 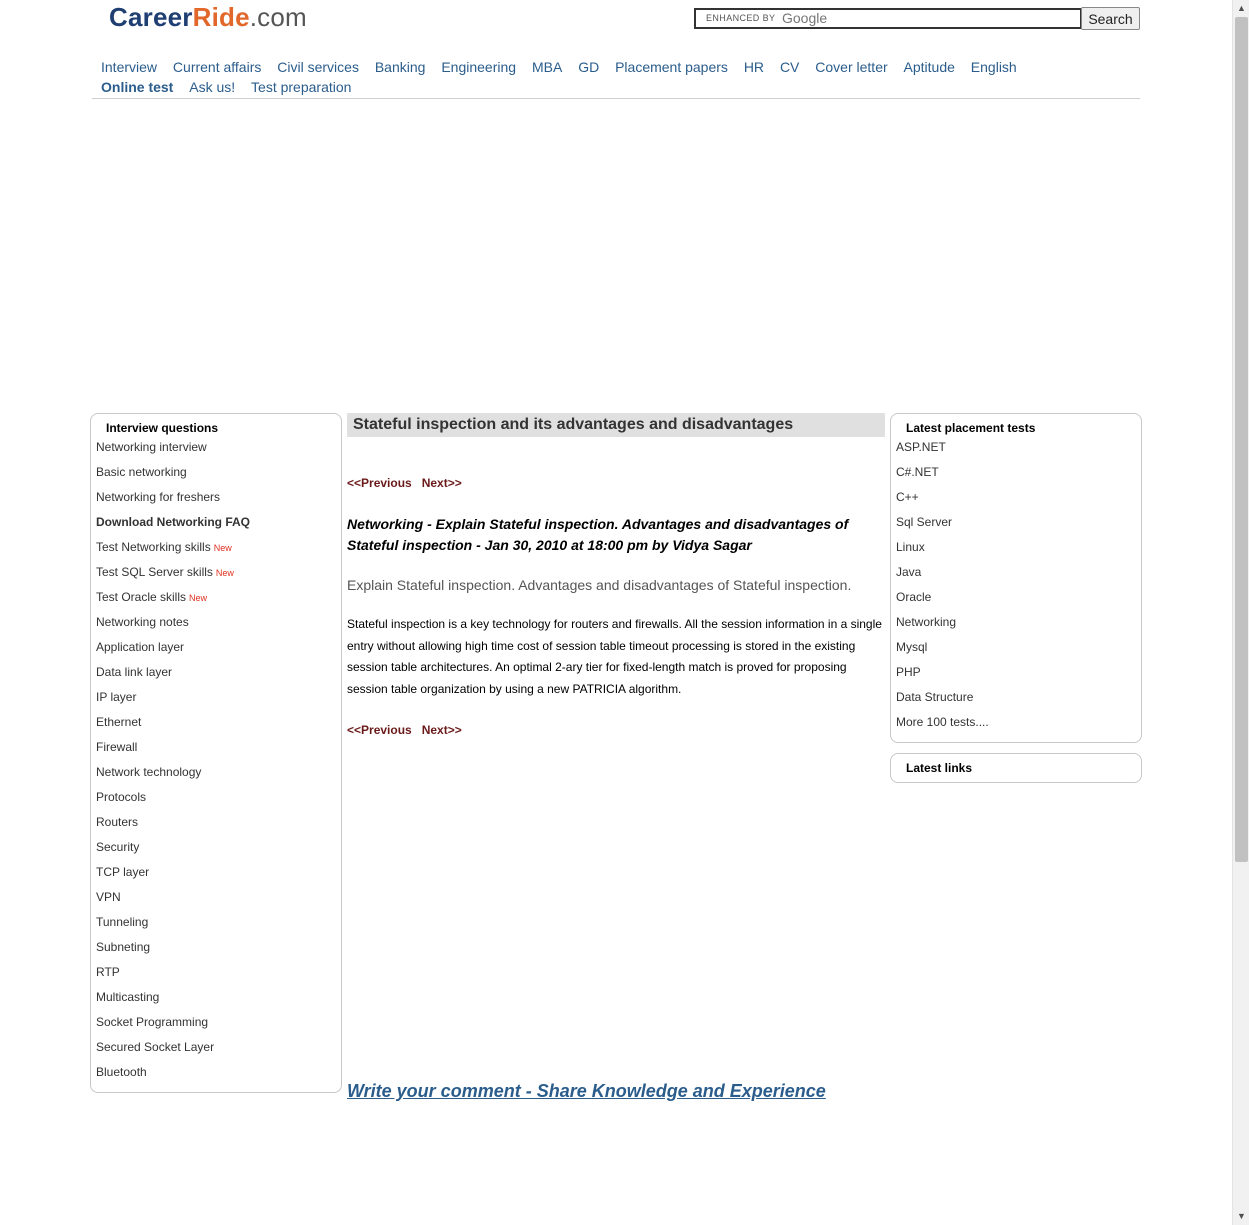 What do you see at coordinates (942, 497) in the screenshot?
I see `list-item: C++` at bounding box center [942, 497].